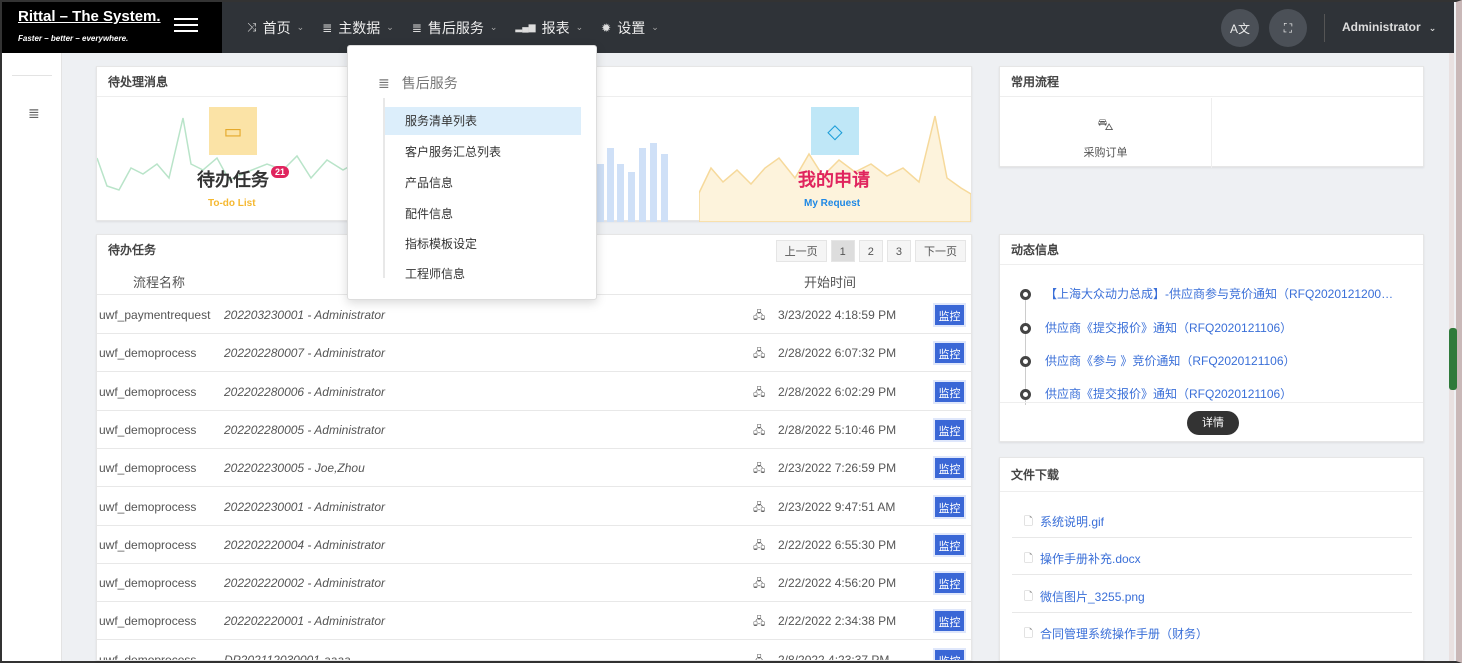  Describe the element at coordinates (483, 244) in the screenshot. I see `menu-item-indicator-template: 指标模板设定` at that location.